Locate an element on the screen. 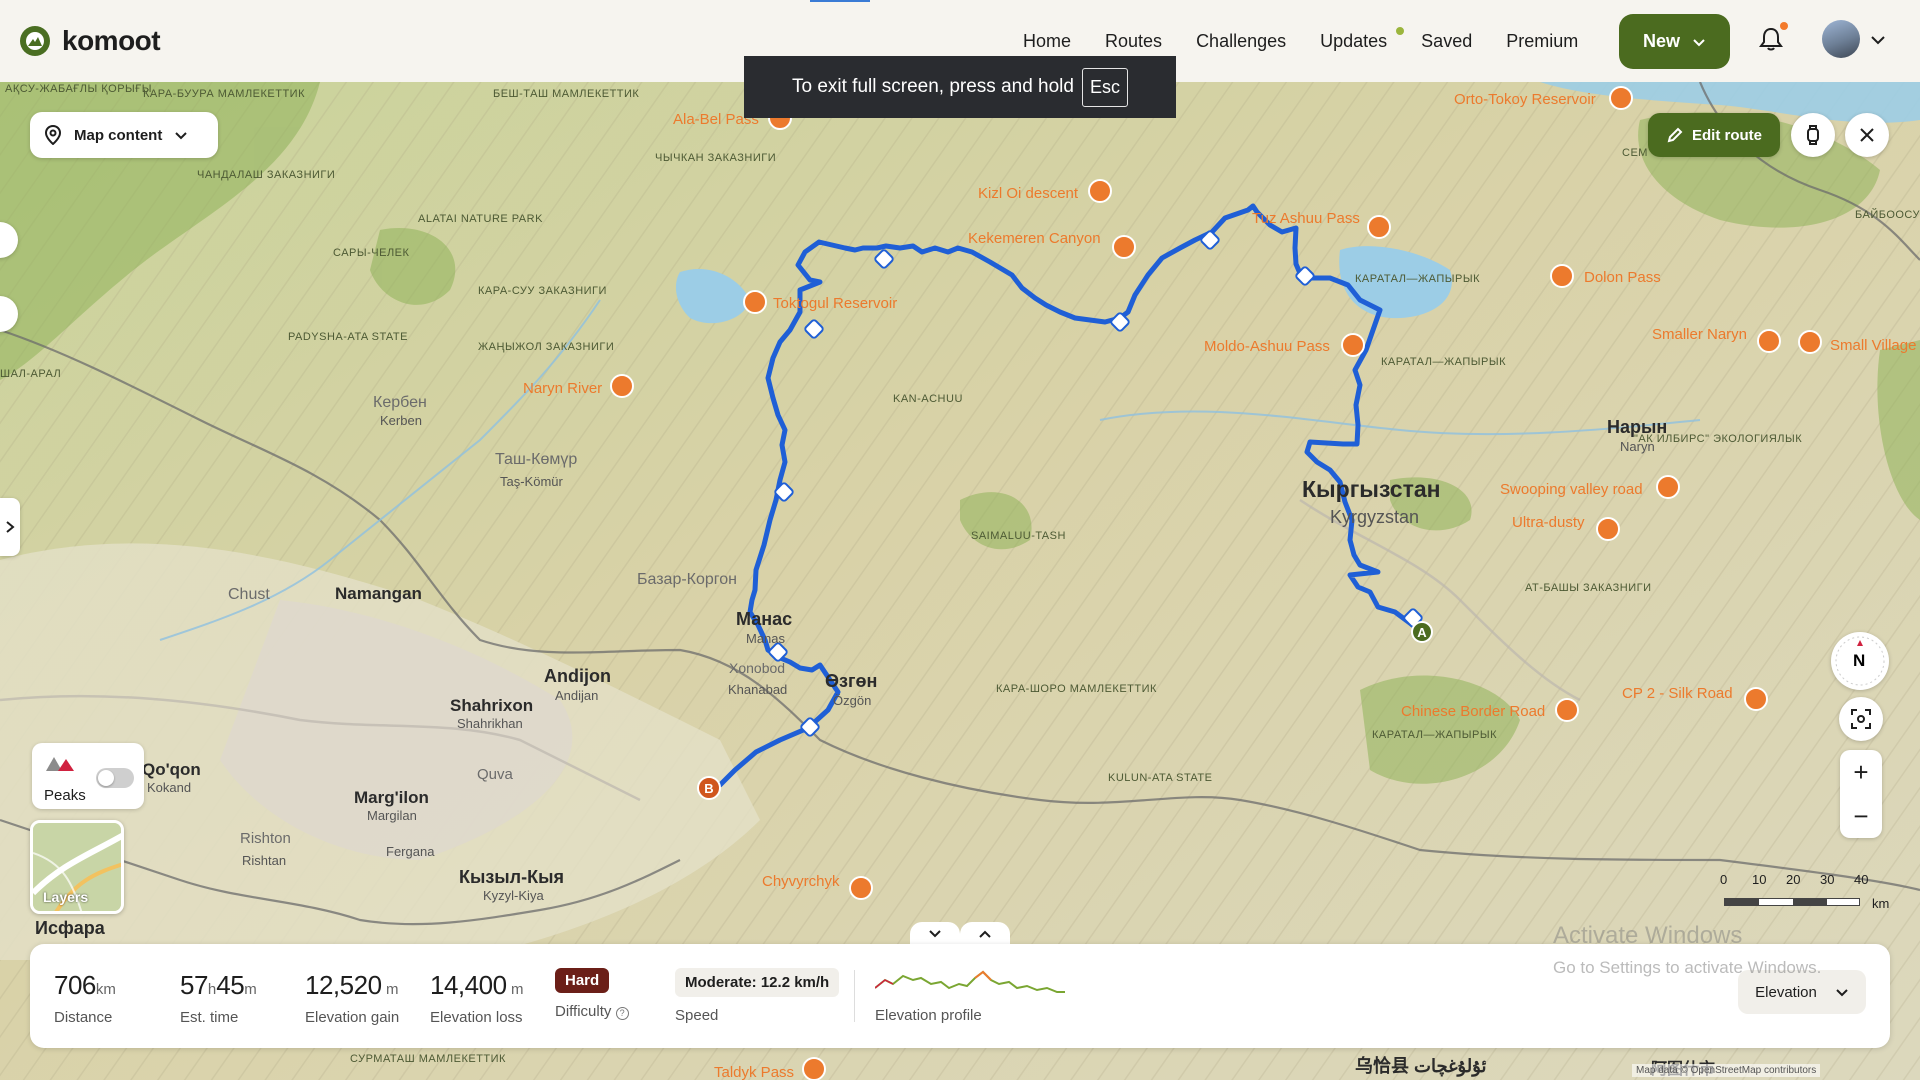  svg-text: Chinese Border Road is located at coordinates (1473, 711).